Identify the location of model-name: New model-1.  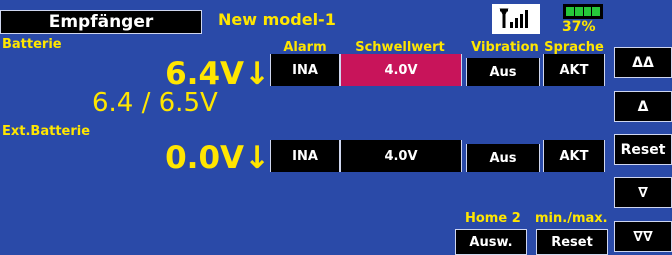
(277, 19).